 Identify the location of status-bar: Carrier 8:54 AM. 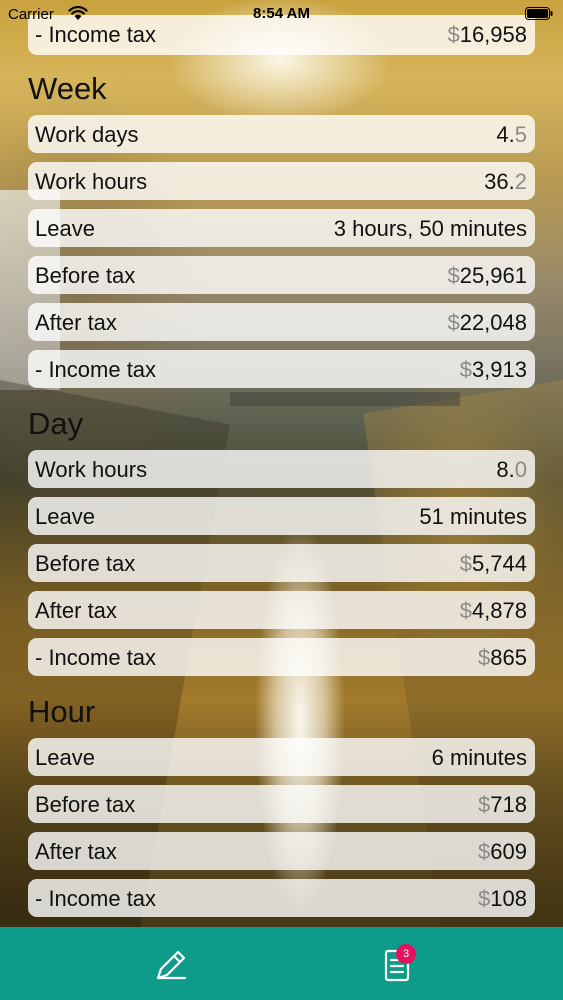
(281, 14).